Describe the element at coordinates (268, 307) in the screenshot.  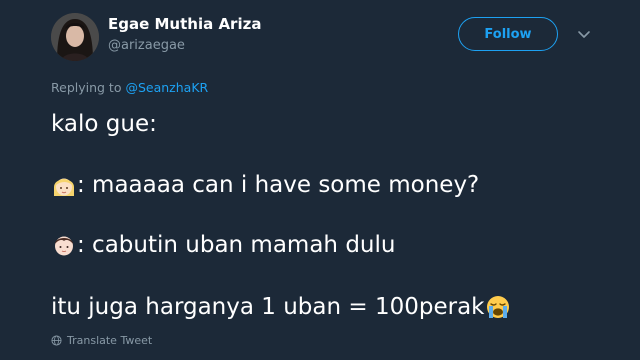
I see `tweet-text-line-4-text: itu juga harganya 1 uban = 100perak` at that location.